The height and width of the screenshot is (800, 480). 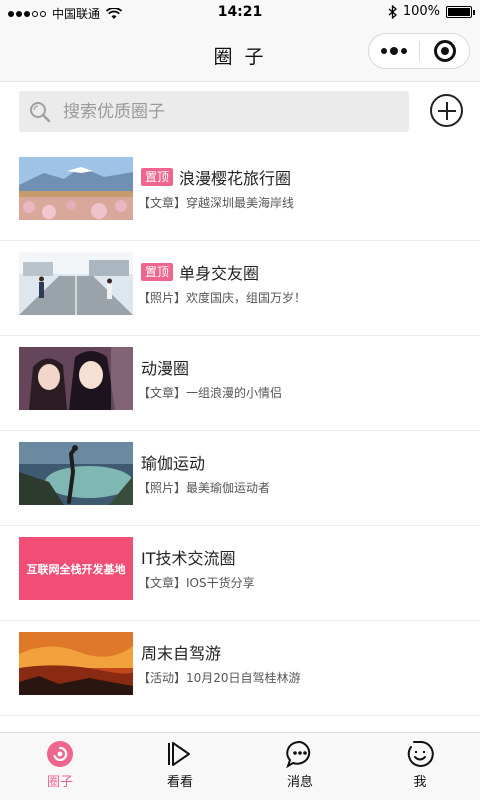 I want to click on mini-program-capsule, so click(x=419, y=51).